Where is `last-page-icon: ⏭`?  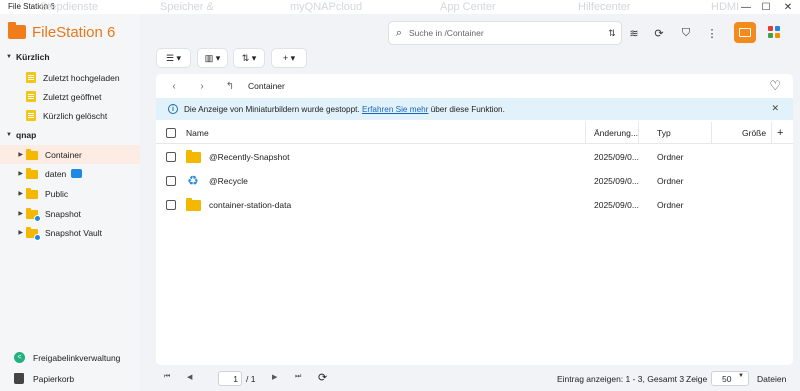
last-page-icon: ⏭ is located at coordinates (298, 377).